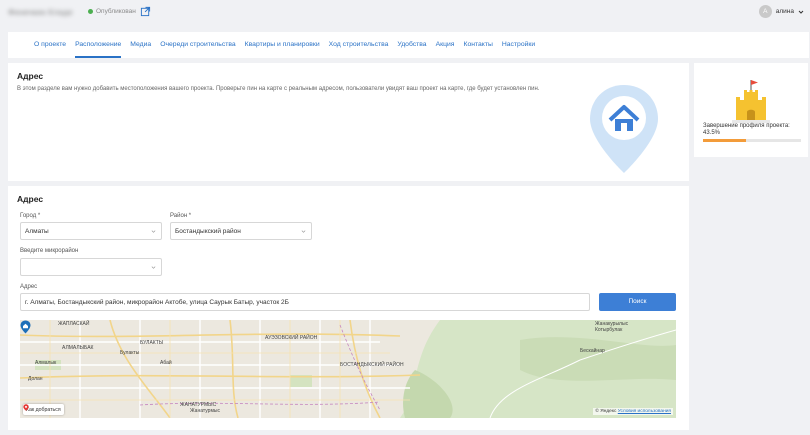  I want to click on district-select: Бостандыкский район, so click(241, 231).